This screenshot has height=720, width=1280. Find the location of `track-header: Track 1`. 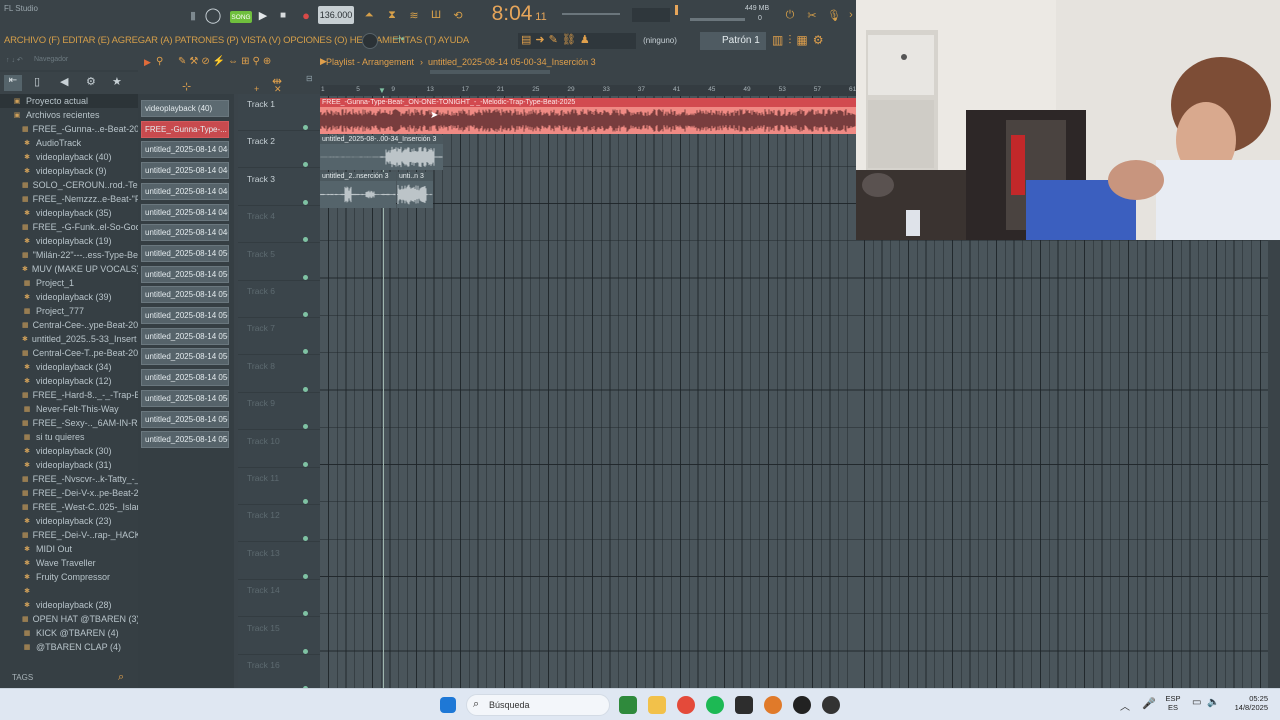

track-header: Track 1 is located at coordinates (279, 112).